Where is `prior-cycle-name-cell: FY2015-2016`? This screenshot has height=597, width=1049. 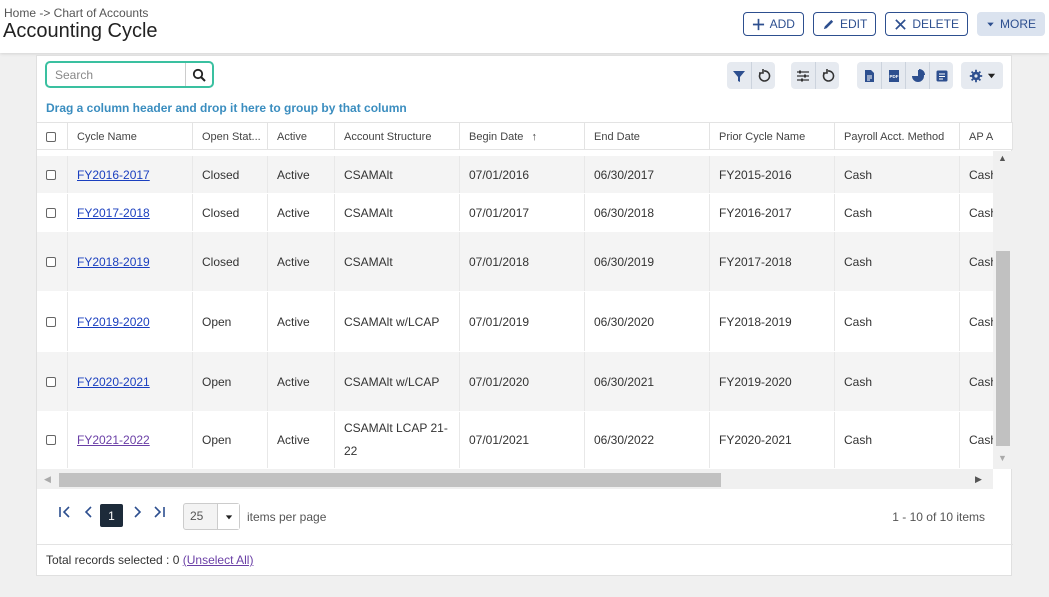 prior-cycle-name-cell: FY2015-2016 is located at coordinates (772, 174).